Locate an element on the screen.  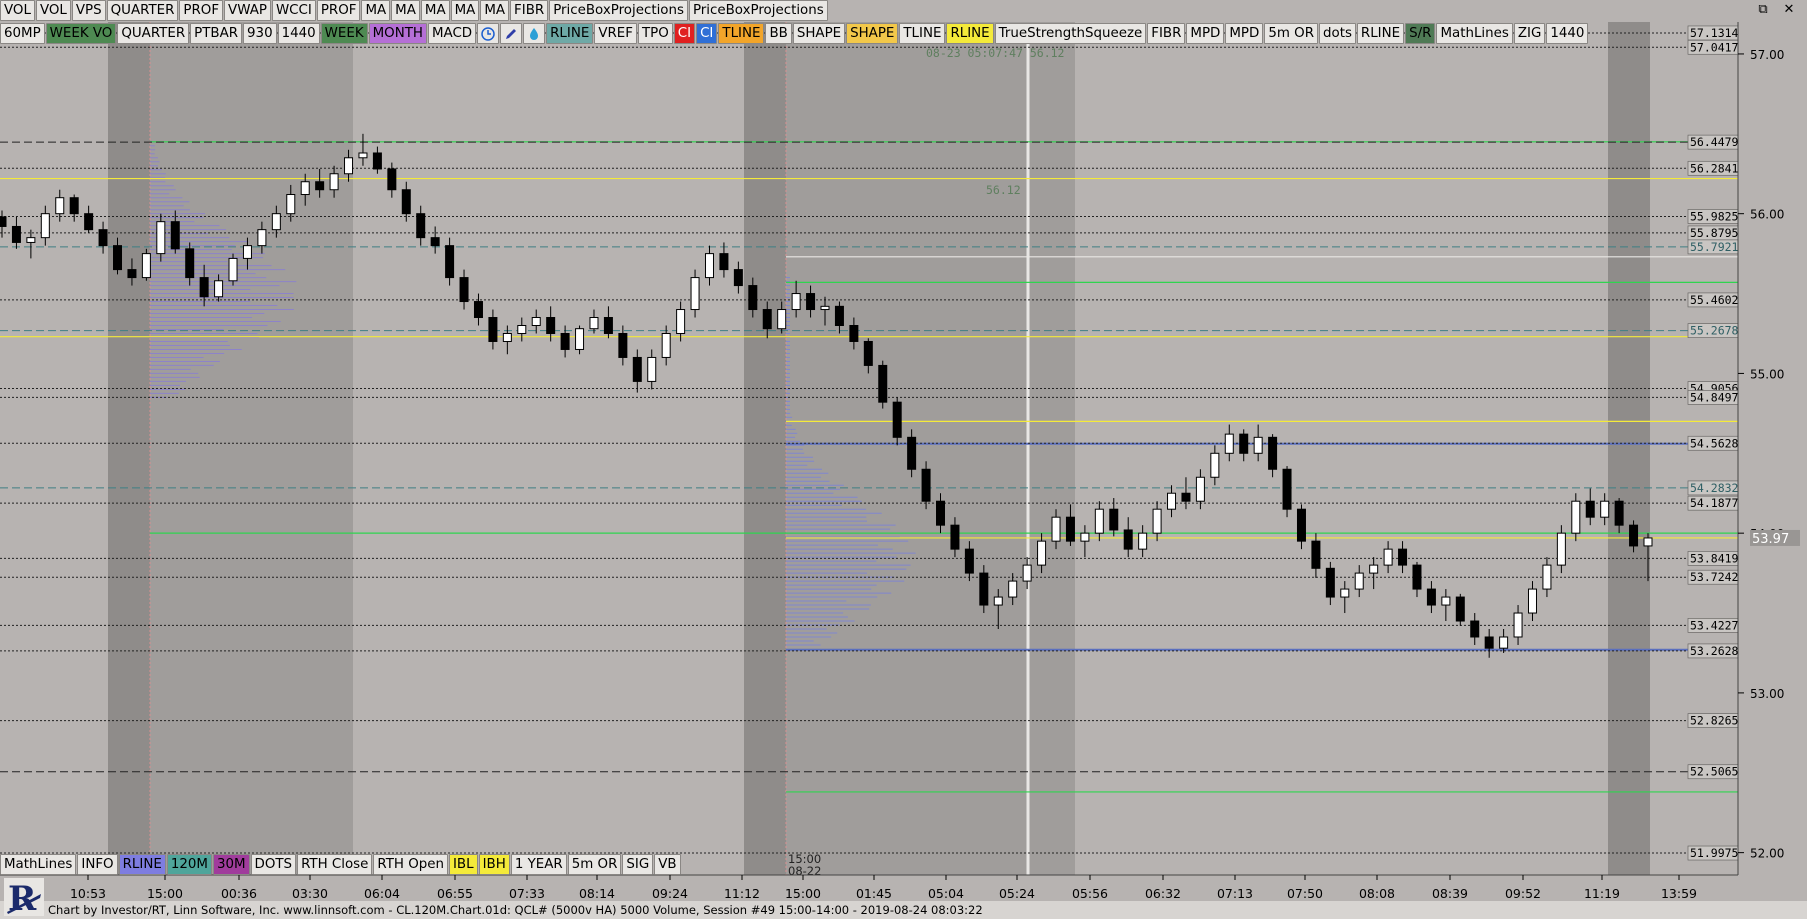
toolbar-button-zig: ZIG is located at coordinates (1529, 33).